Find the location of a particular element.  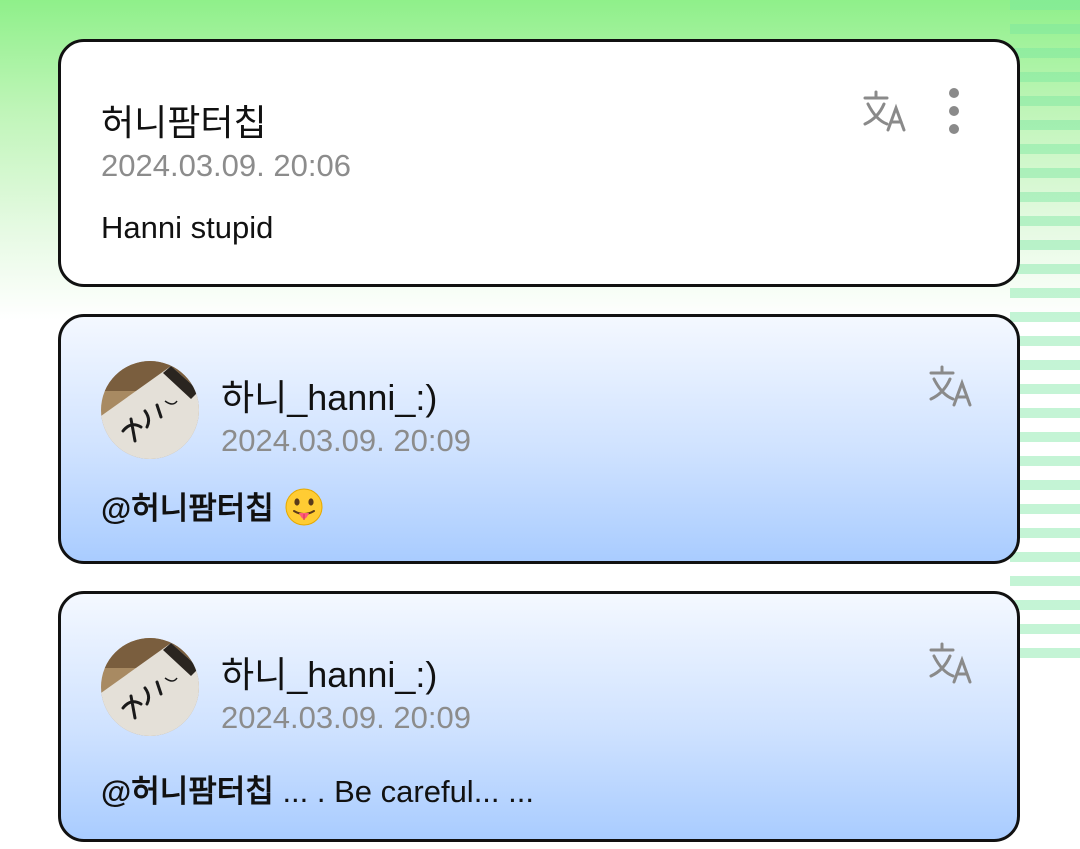

reply-text: @허니팜터칩 is located at coordinates (212, 509).